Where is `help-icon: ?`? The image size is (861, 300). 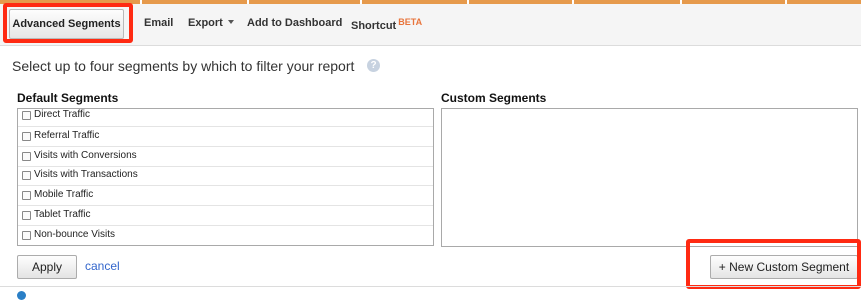
help-icon: ? is located at coordinates (373, 65).